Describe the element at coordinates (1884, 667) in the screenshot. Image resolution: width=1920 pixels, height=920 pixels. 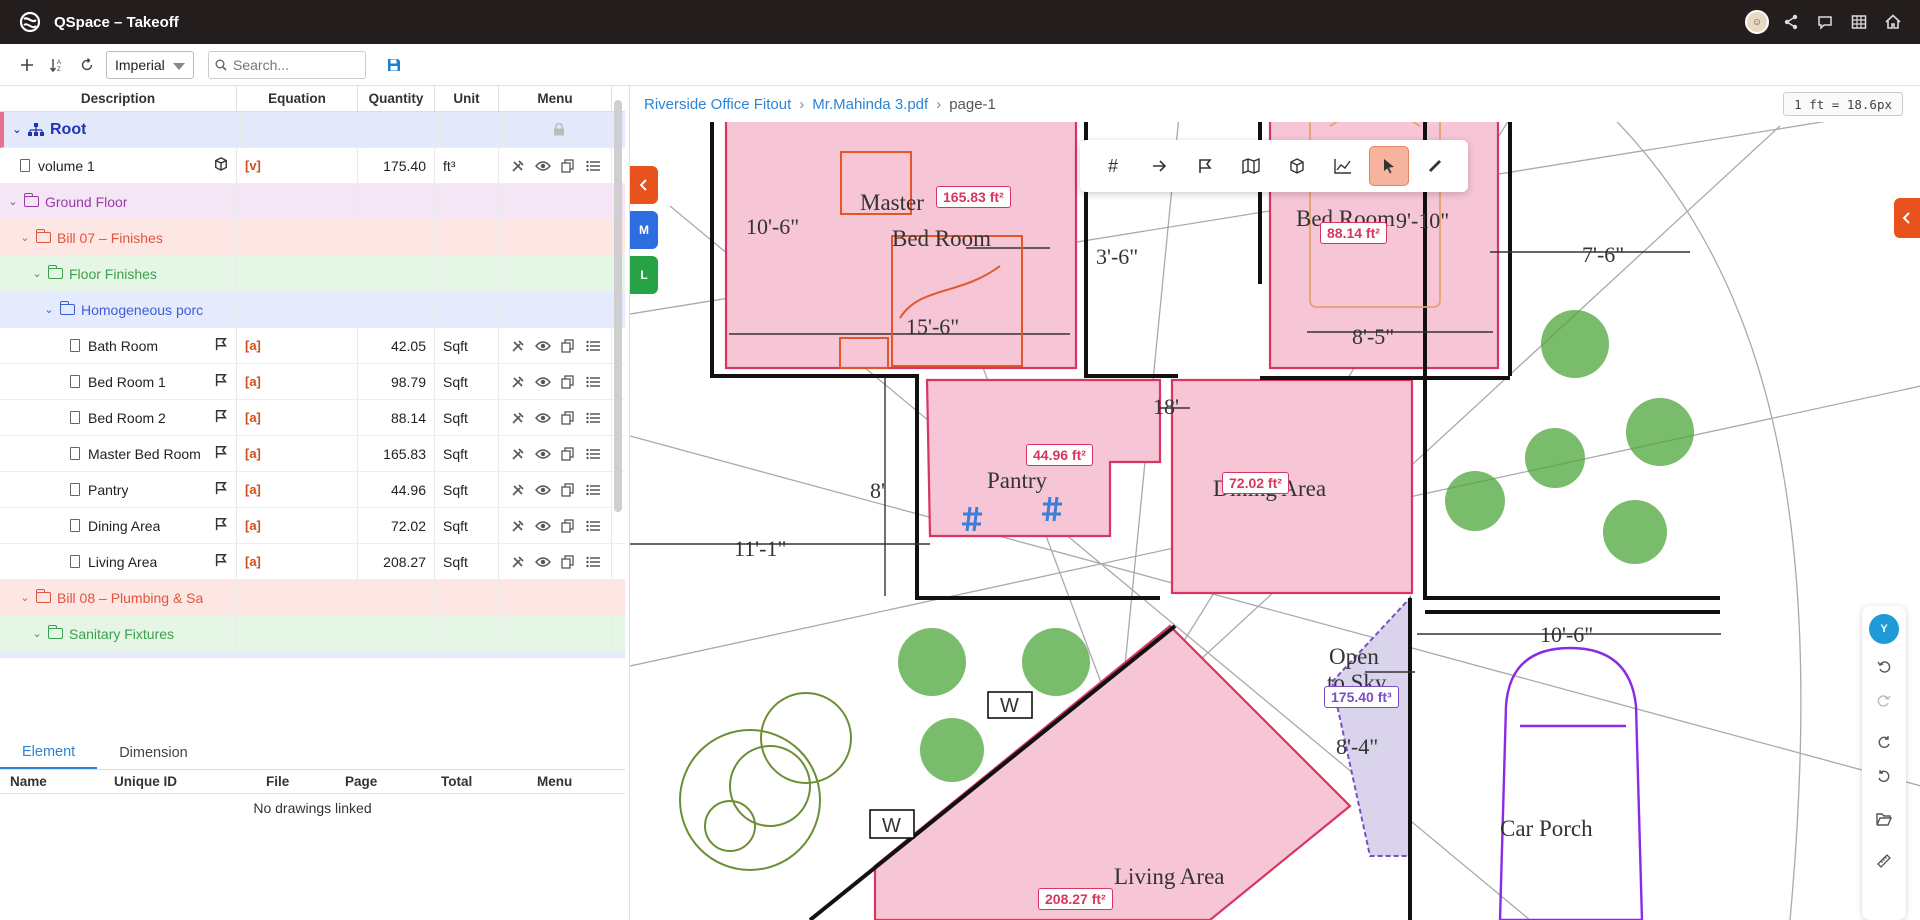
I see `undo-icon` at that location.